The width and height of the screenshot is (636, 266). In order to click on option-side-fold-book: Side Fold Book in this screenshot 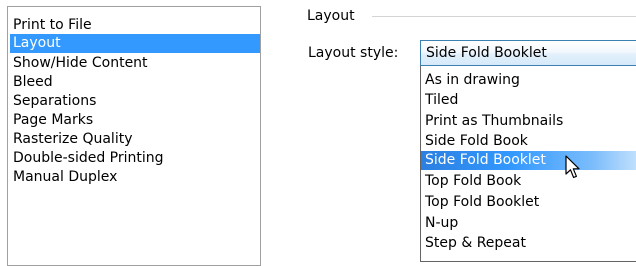, I will do `click(528, 141)`.